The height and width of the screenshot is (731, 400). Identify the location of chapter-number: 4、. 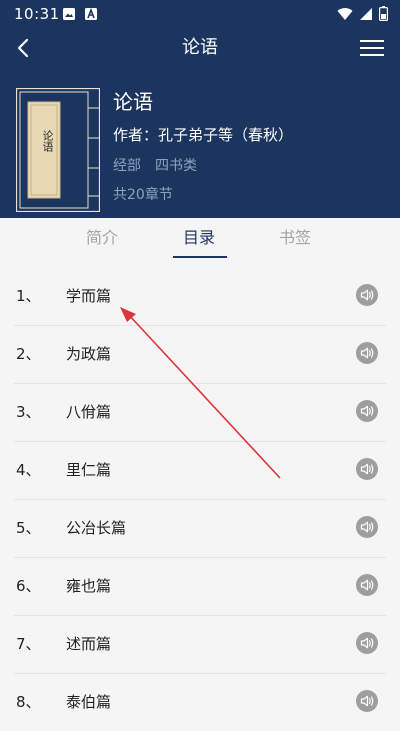
(28, 470).